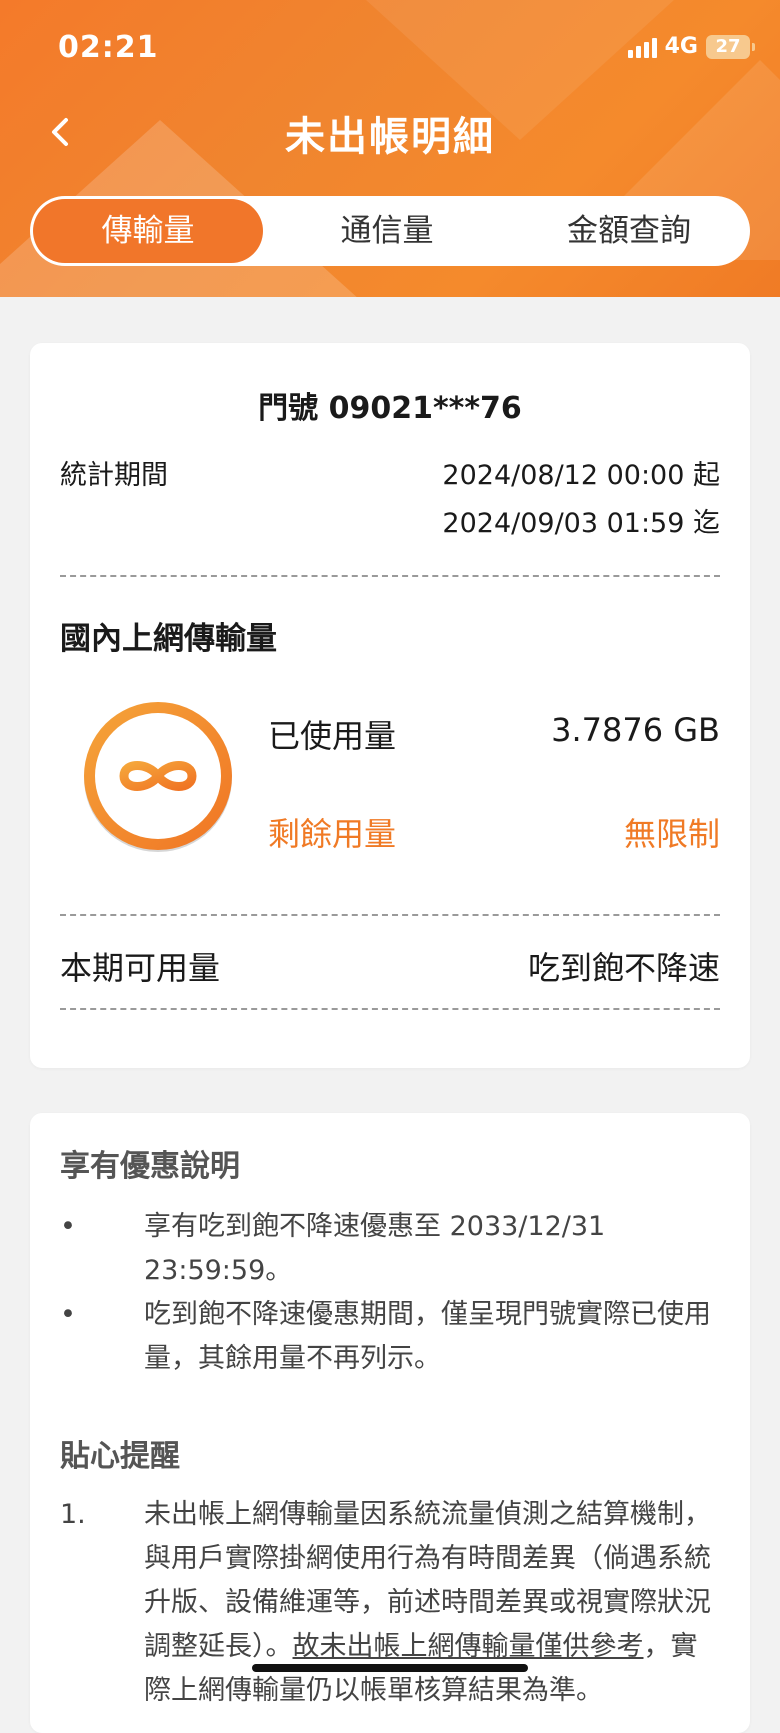  I want to click on status-time: 02:21, so click(108, 47).